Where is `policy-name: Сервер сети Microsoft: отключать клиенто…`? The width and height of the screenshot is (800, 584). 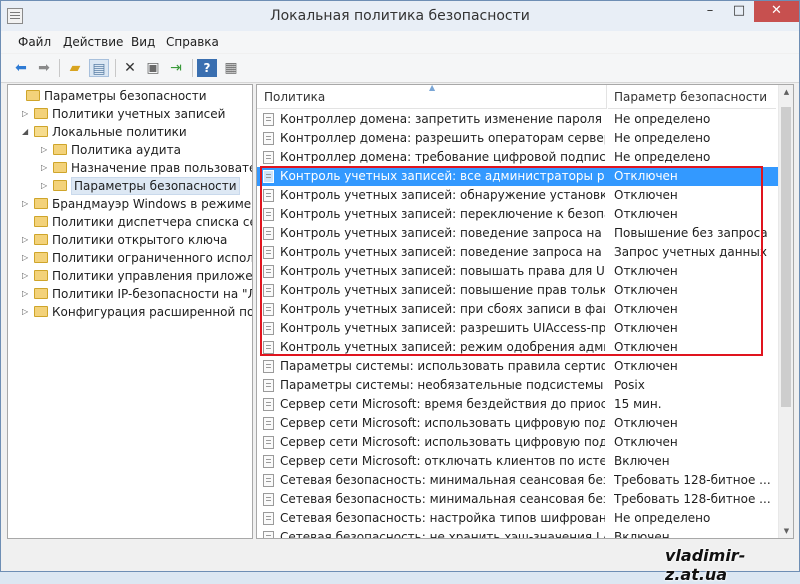 policy-name: Сервер сети Microsoft: отключать клиенто… is located at coordinates (442, 461).